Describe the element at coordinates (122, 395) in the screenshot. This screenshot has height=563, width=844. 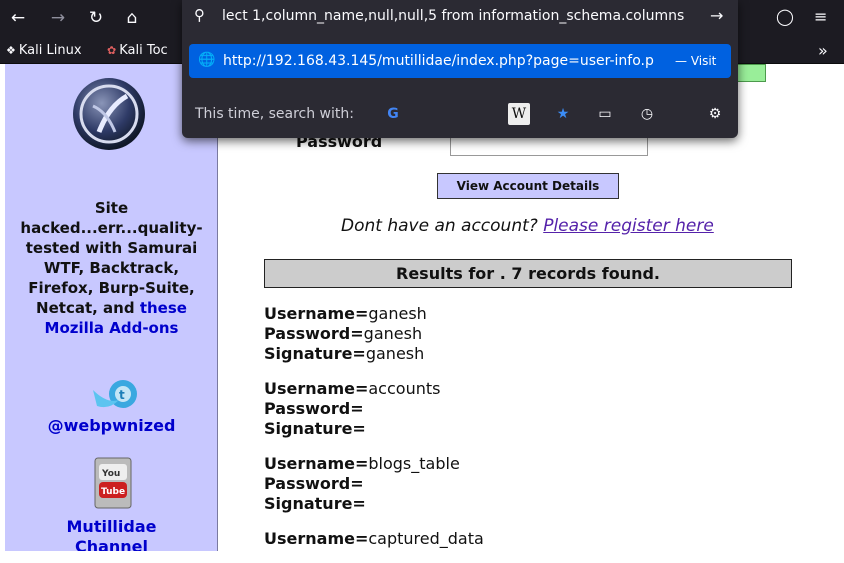
I see `svg-text: t` at that location.